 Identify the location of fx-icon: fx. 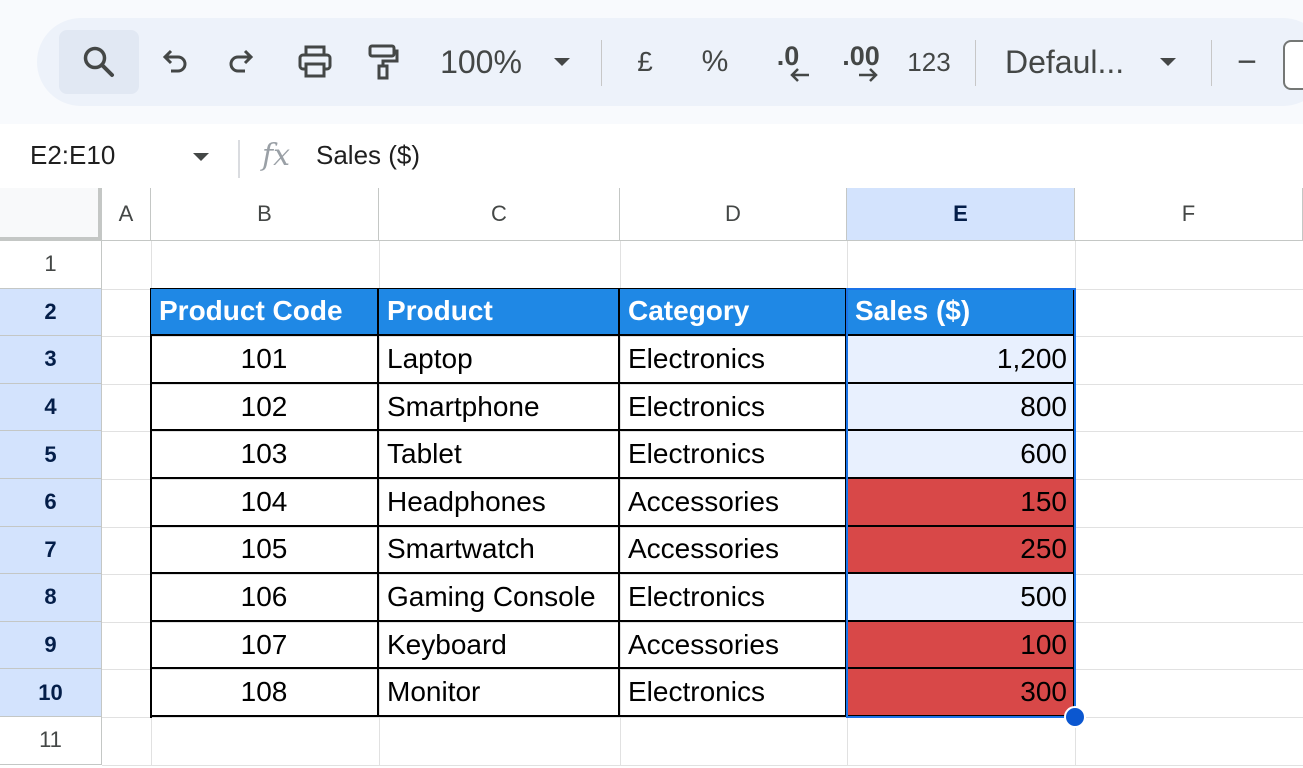
(276, 155).